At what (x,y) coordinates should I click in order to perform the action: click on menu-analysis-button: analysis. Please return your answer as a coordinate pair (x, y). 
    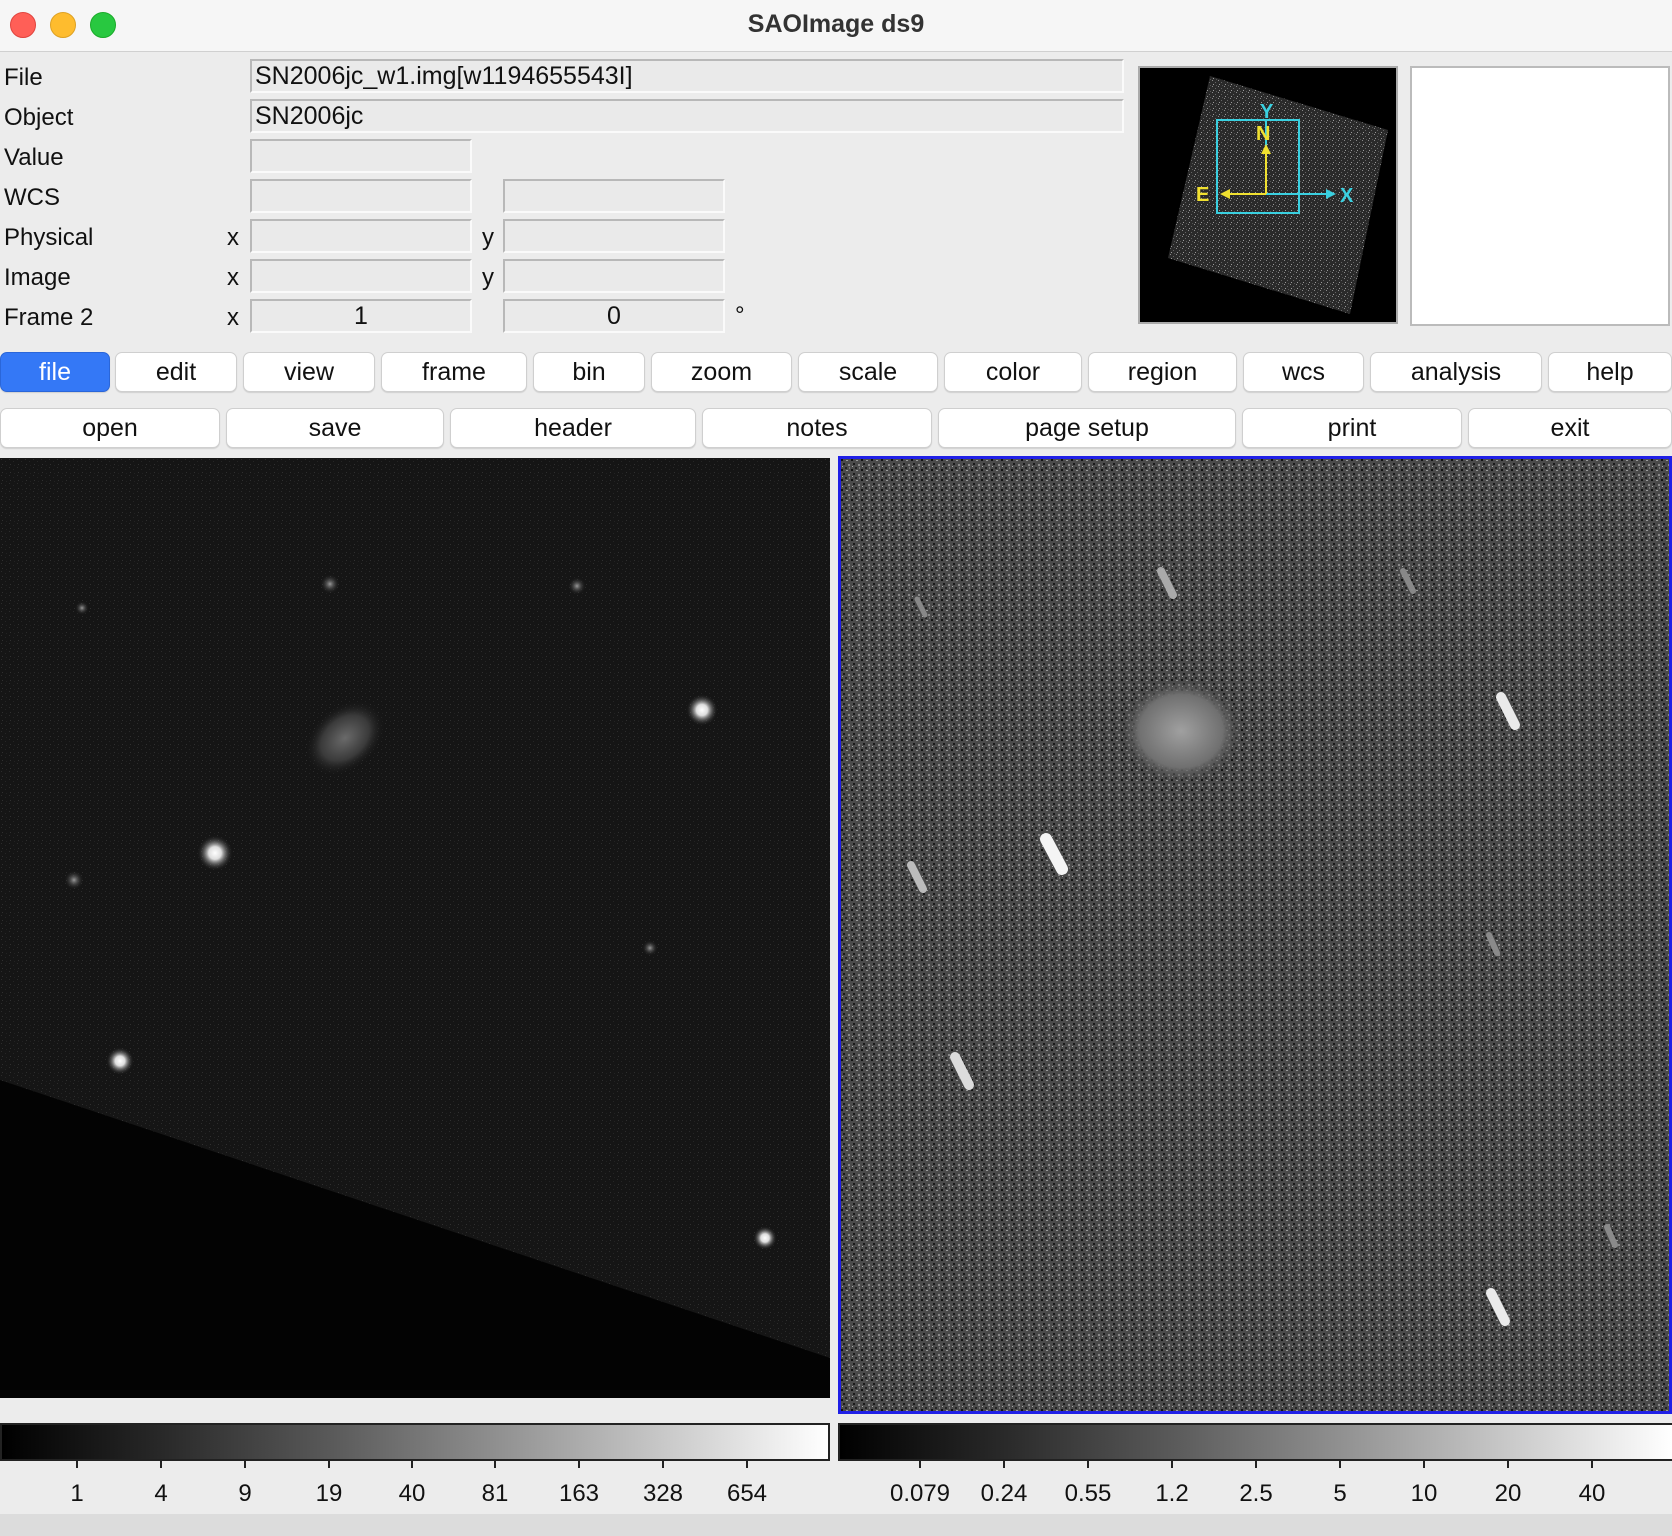
    Looking at the image, I should click on (1456, 372).